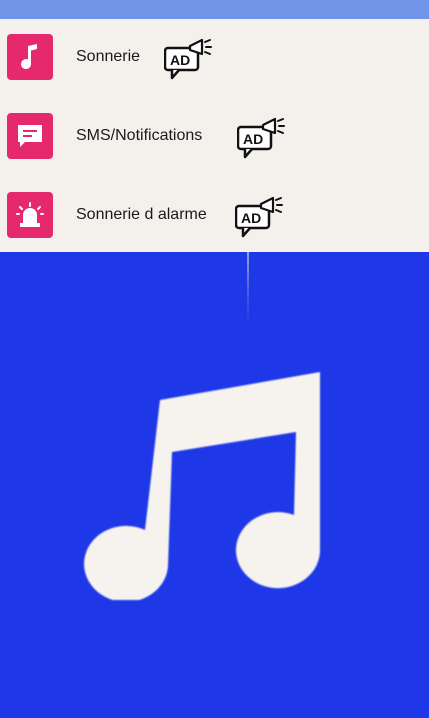 This screenshot has height=718, width=429. I want to click on music-note-icon, so click(30, 57).